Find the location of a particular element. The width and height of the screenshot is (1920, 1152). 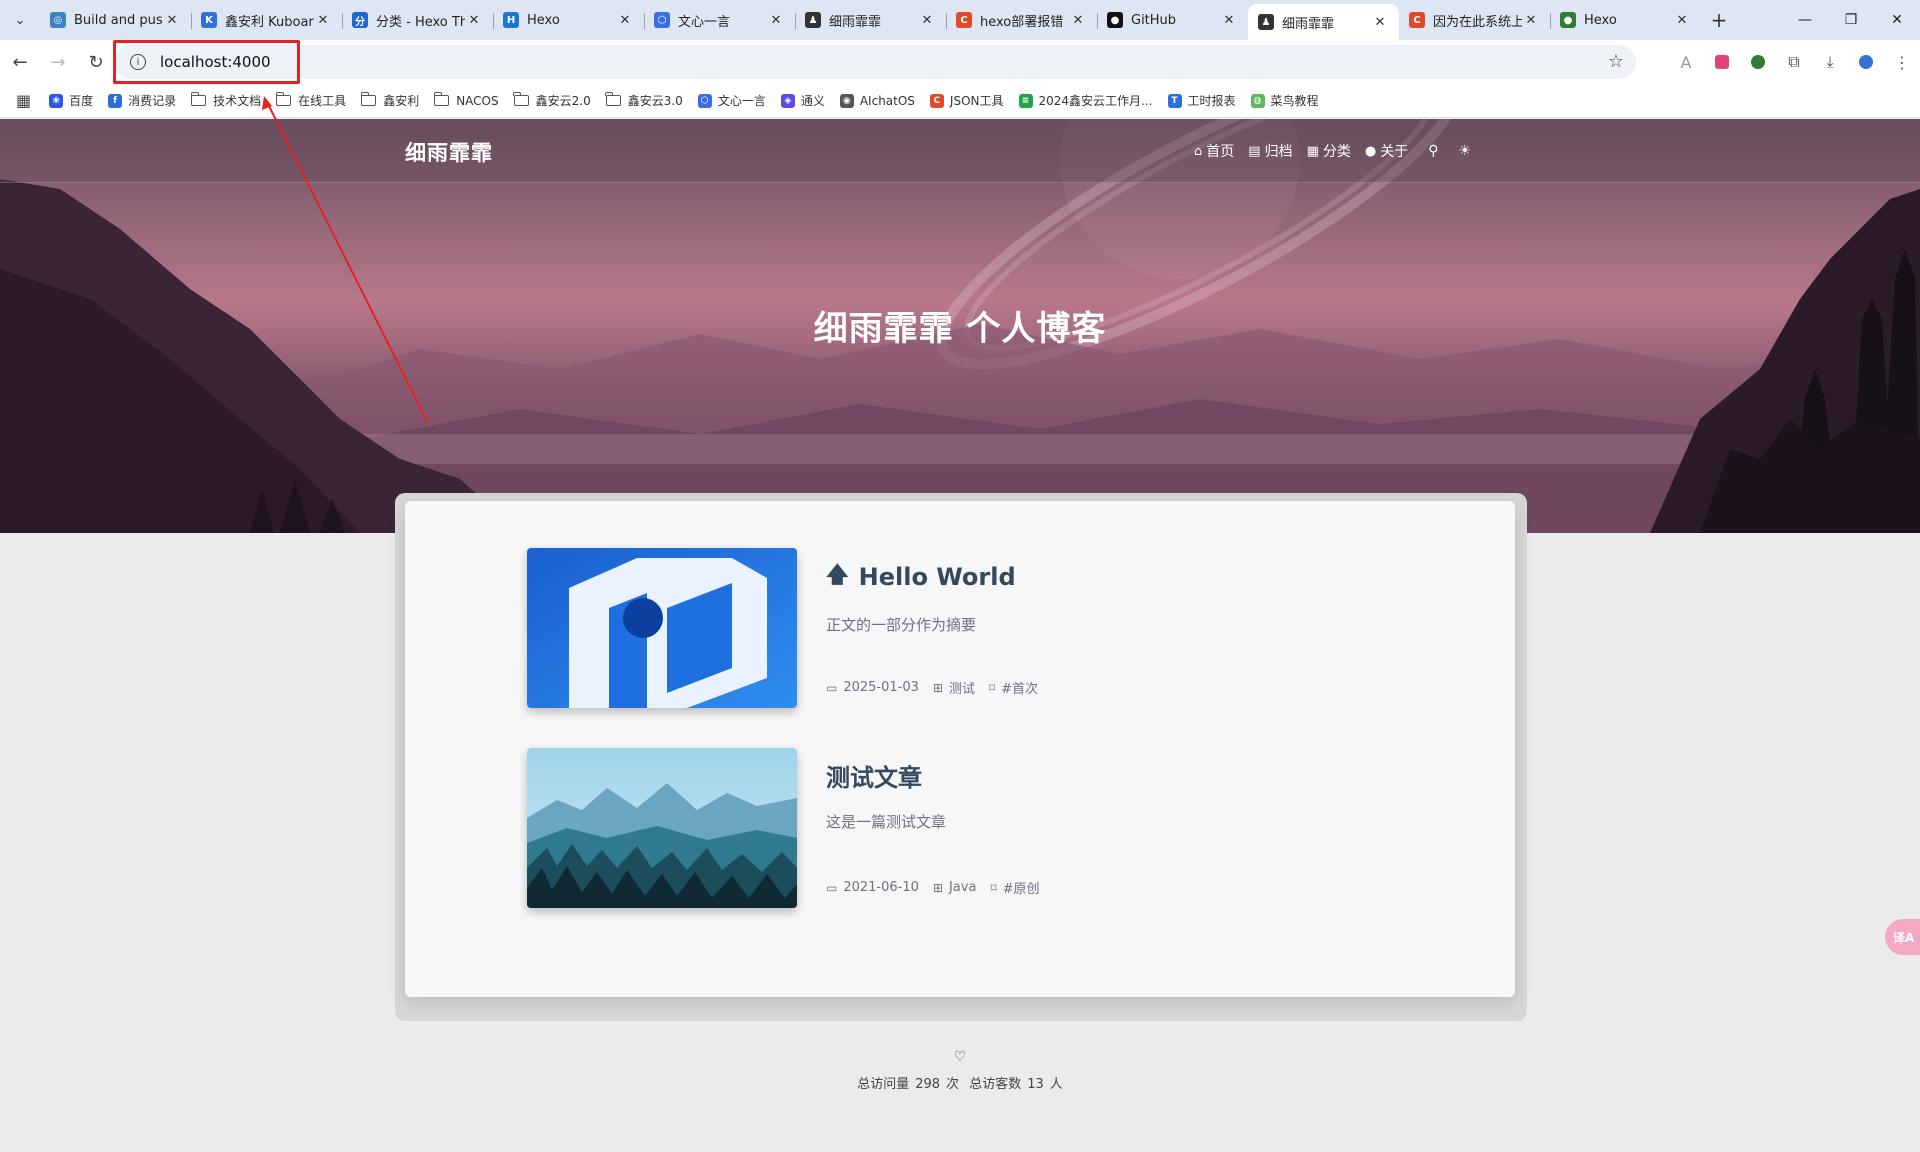

bookmark-label: AIchatOS is located at coordinates (887, 101).